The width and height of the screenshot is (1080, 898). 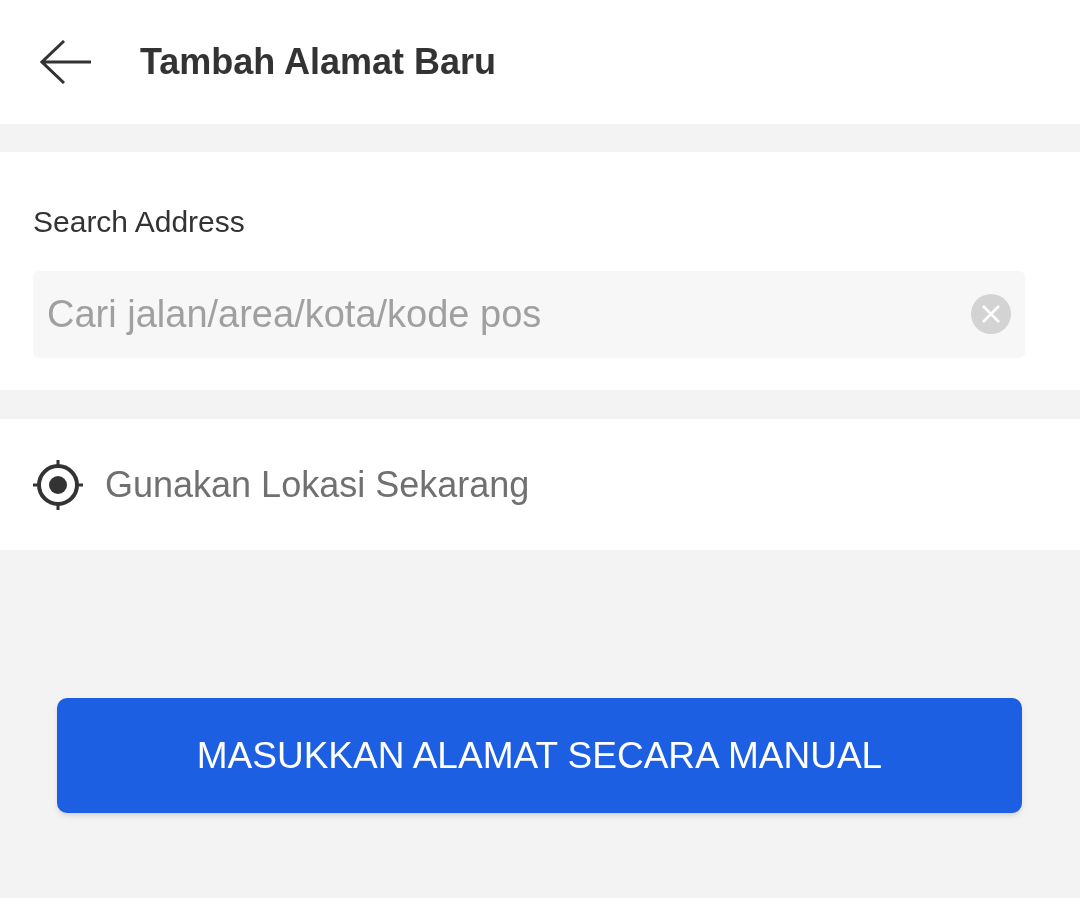 I want to click on option-label: Gunakan Lokasi Sekarang, so click(x=317, y=484).